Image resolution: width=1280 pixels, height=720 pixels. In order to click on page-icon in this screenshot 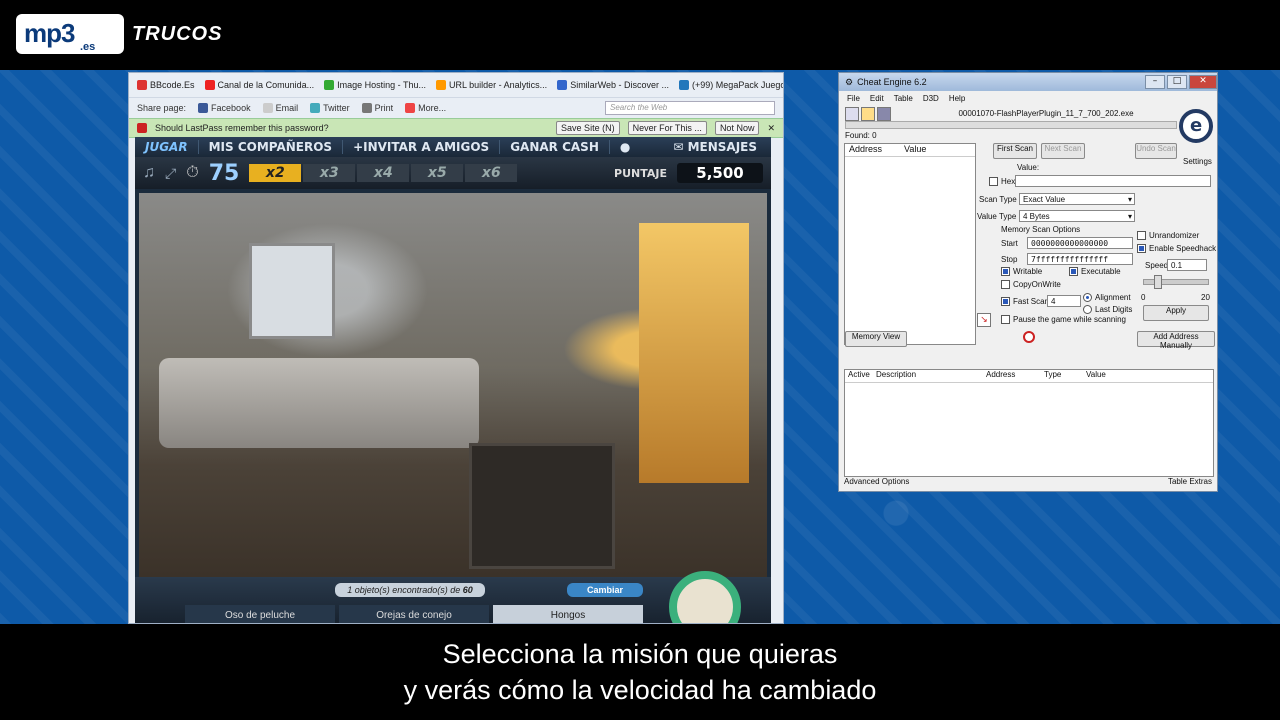, I will do `click(684, 85)`.